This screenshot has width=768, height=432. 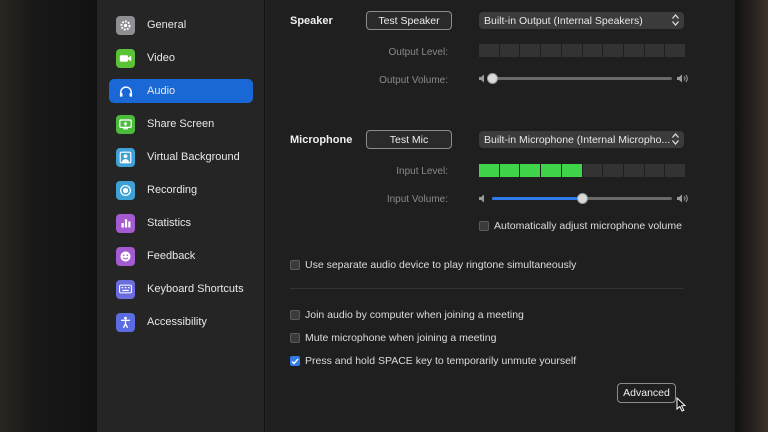 What do you see at coordinates (195, 289) in the screenshot?
I see `sidebar-item-label: Keyboard Shortcuts` at bounding box center [195, 289].